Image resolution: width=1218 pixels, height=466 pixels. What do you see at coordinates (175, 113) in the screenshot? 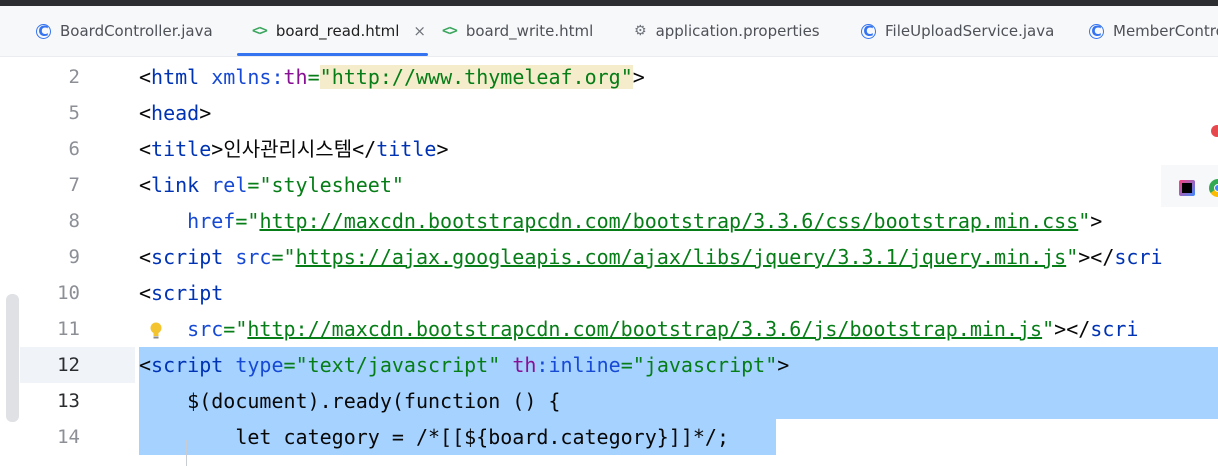
I see `code-text: <head>` at bounding box center [175, 113].